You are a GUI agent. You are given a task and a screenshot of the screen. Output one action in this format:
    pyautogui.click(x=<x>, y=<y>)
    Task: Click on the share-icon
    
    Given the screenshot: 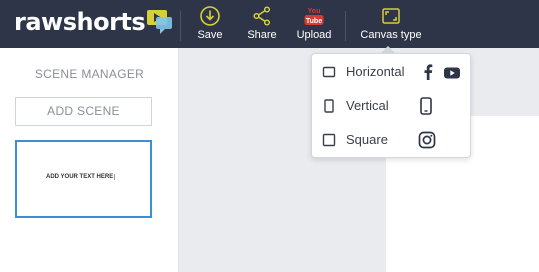 What is the action you would take?
    pyautogui.click(x=262, y=16)
    